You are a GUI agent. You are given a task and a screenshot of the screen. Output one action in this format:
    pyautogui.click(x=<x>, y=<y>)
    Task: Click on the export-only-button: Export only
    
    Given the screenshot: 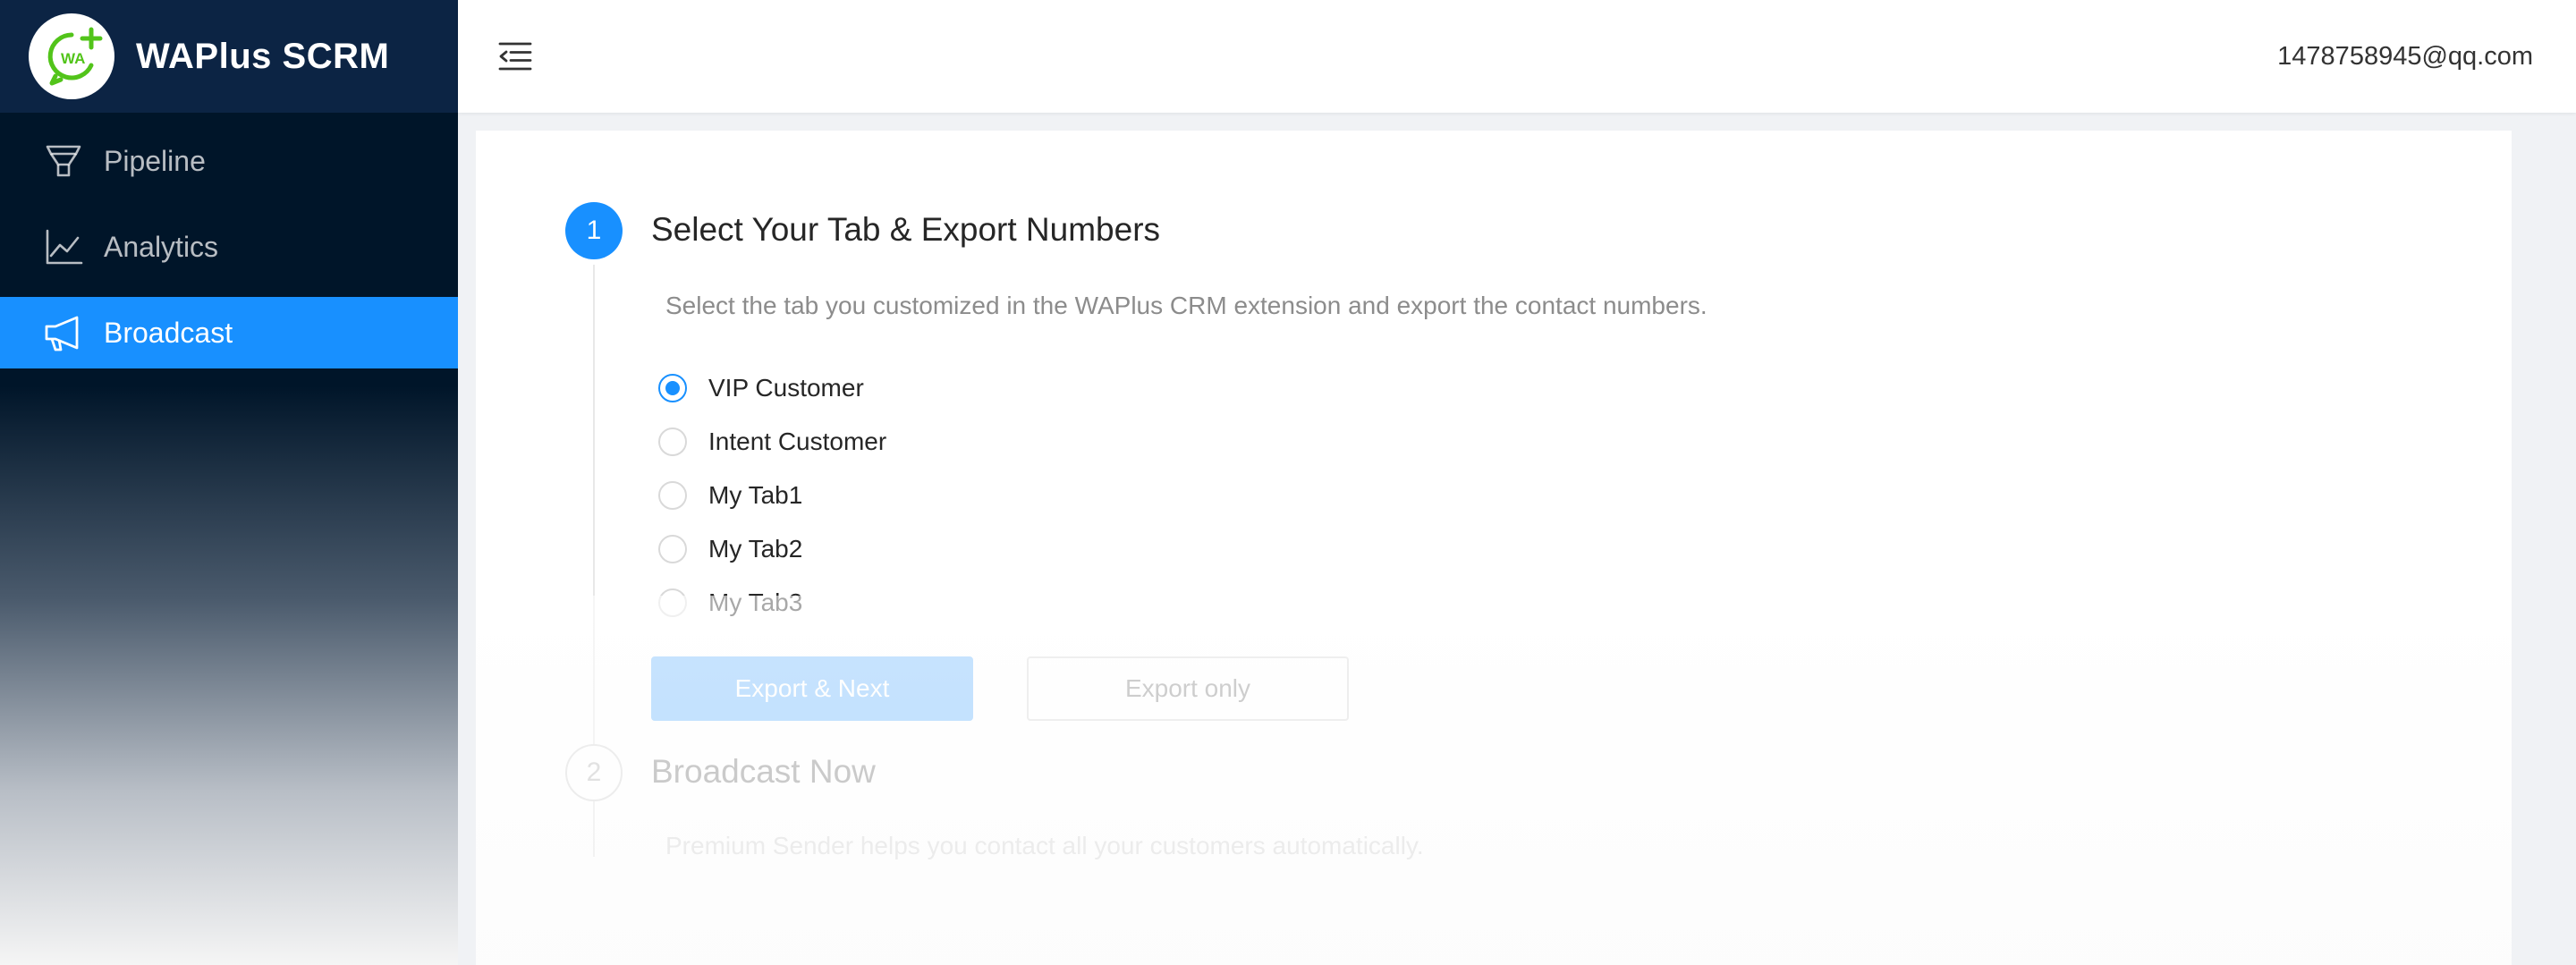 What is the action you would take?
    pyautogui.click(x=1188, y=688)
    